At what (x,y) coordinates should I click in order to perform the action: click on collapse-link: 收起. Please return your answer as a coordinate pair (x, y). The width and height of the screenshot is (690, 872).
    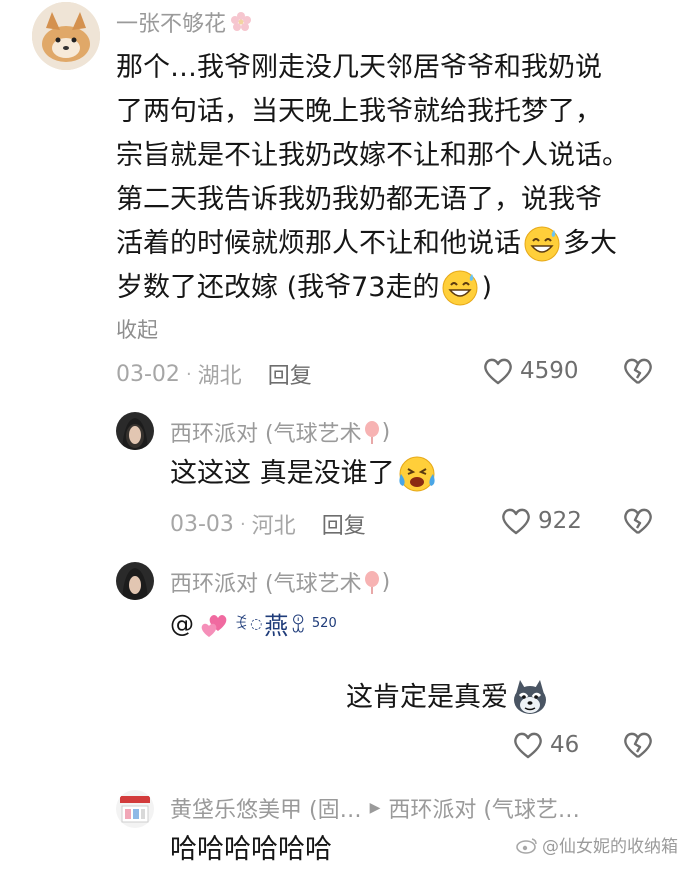
    Looking at the image, I should click on (137, 329).